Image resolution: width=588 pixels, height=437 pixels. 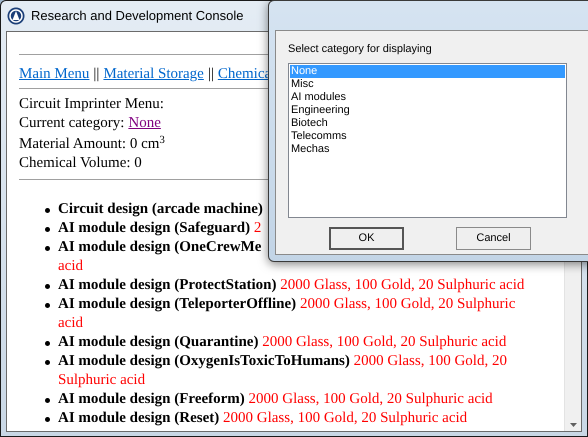 I want to click on design-entry: AI module design (Quarantine) 2000 Glass, 100 Gold, 20 Sulphuric acid, so click(x=282, y=342).